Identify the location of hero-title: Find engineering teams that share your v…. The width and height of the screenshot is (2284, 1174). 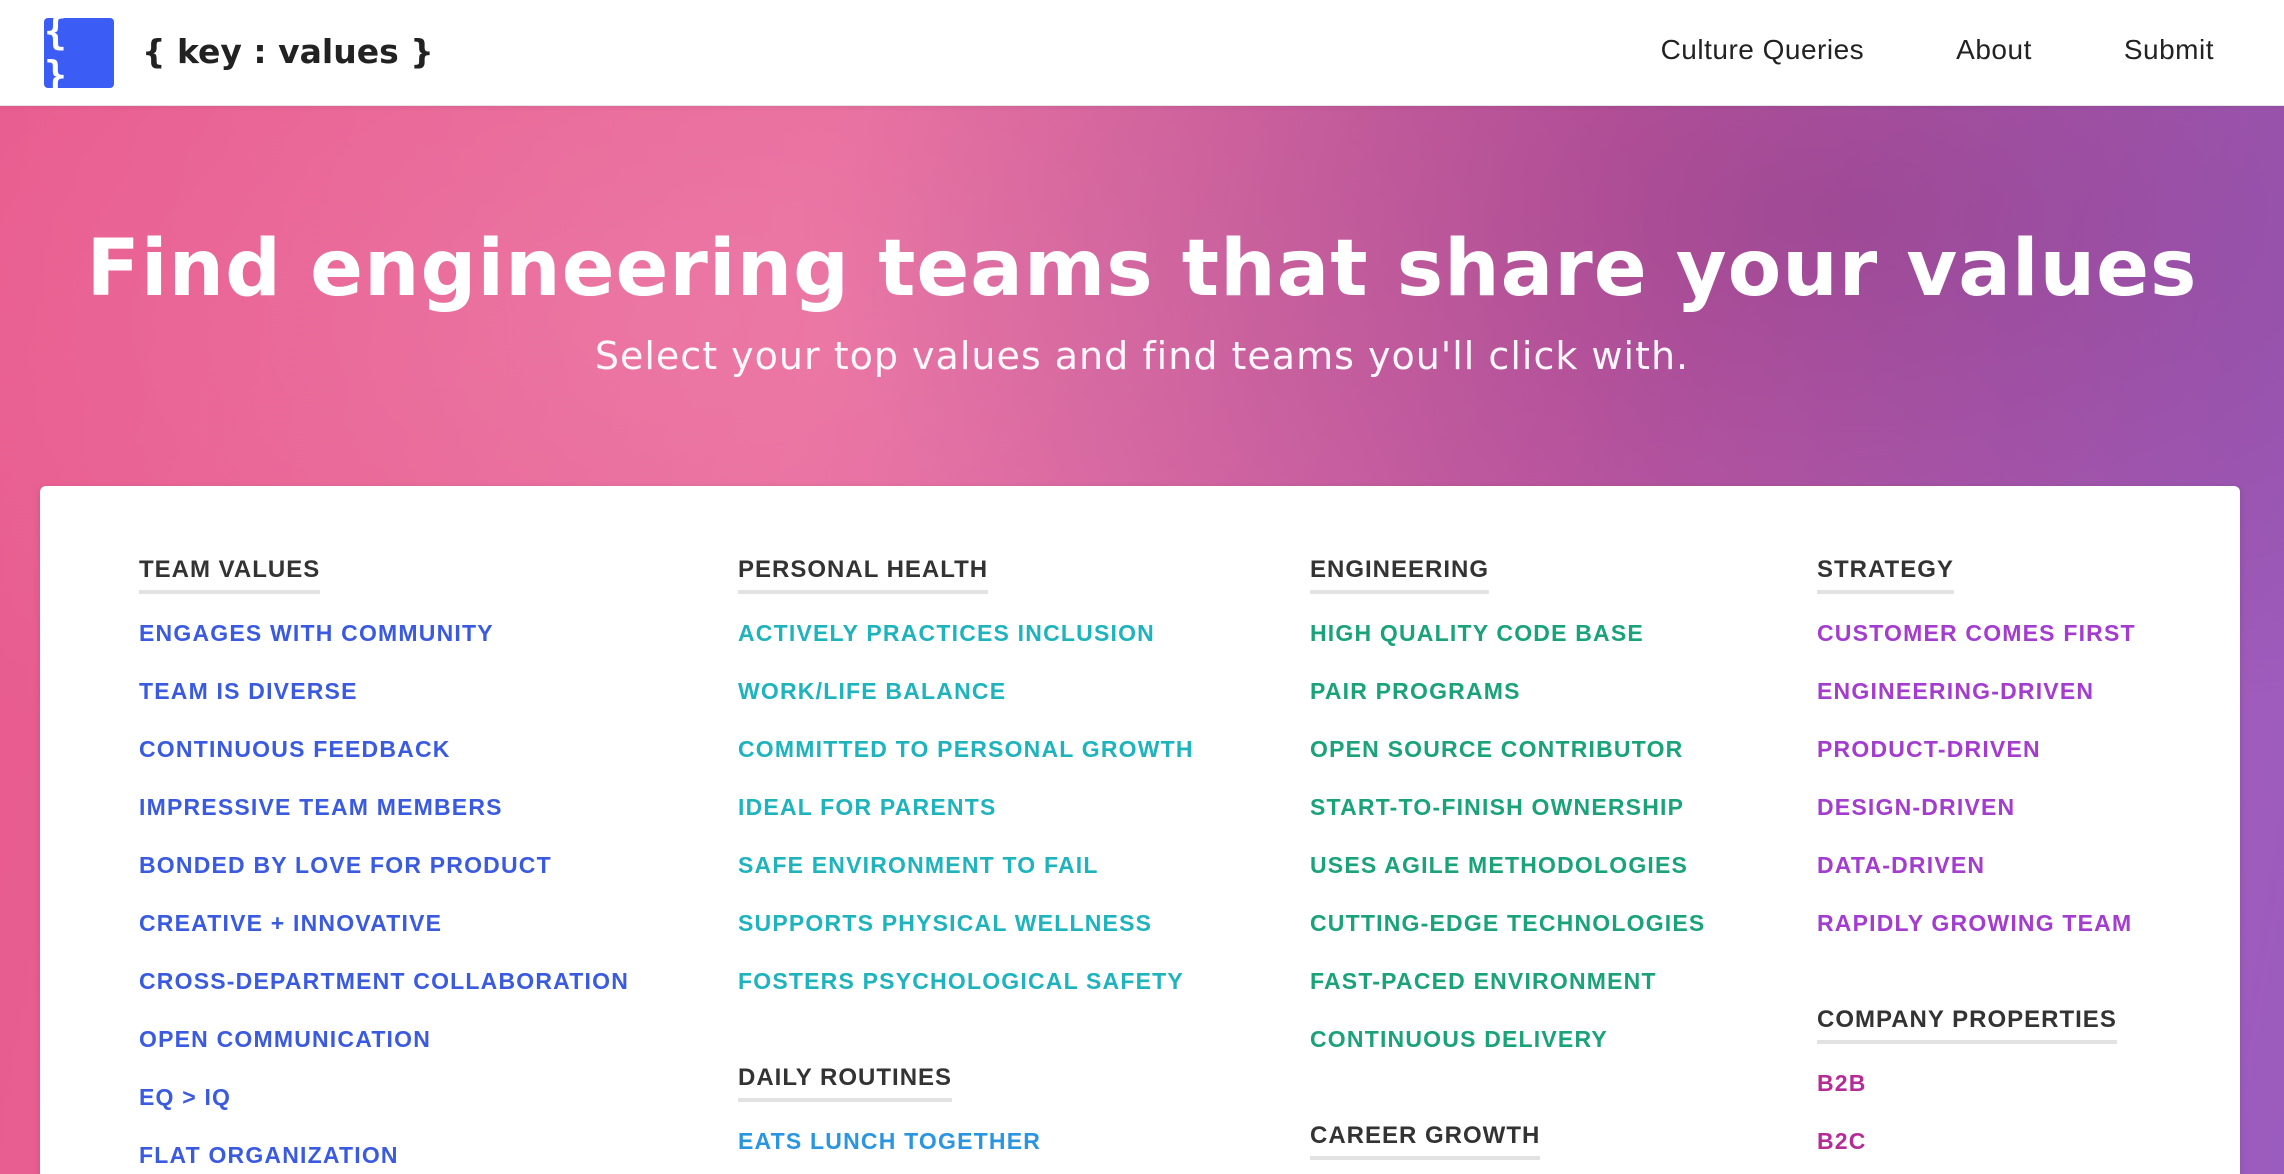
(1142, 269).